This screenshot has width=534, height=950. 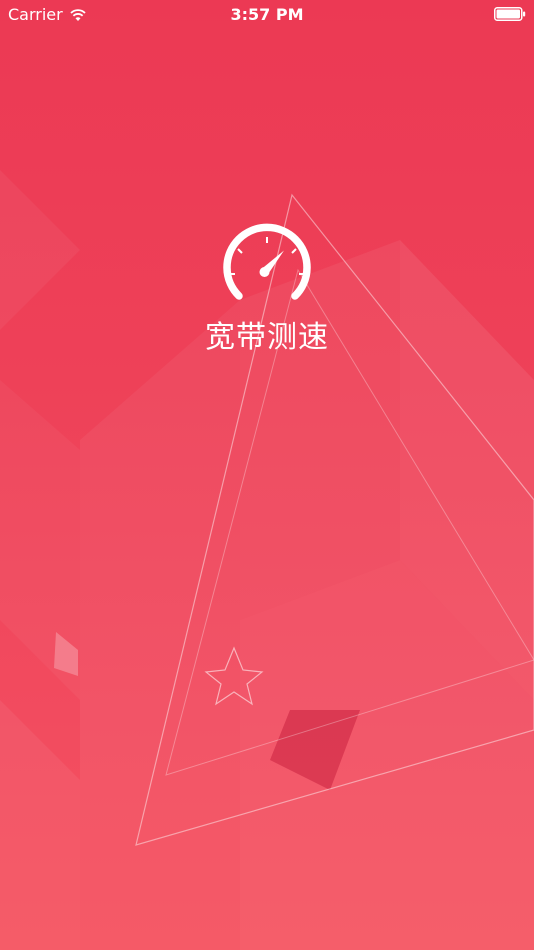 I want to click on speedometer-icon, so click(x=267, y=261).